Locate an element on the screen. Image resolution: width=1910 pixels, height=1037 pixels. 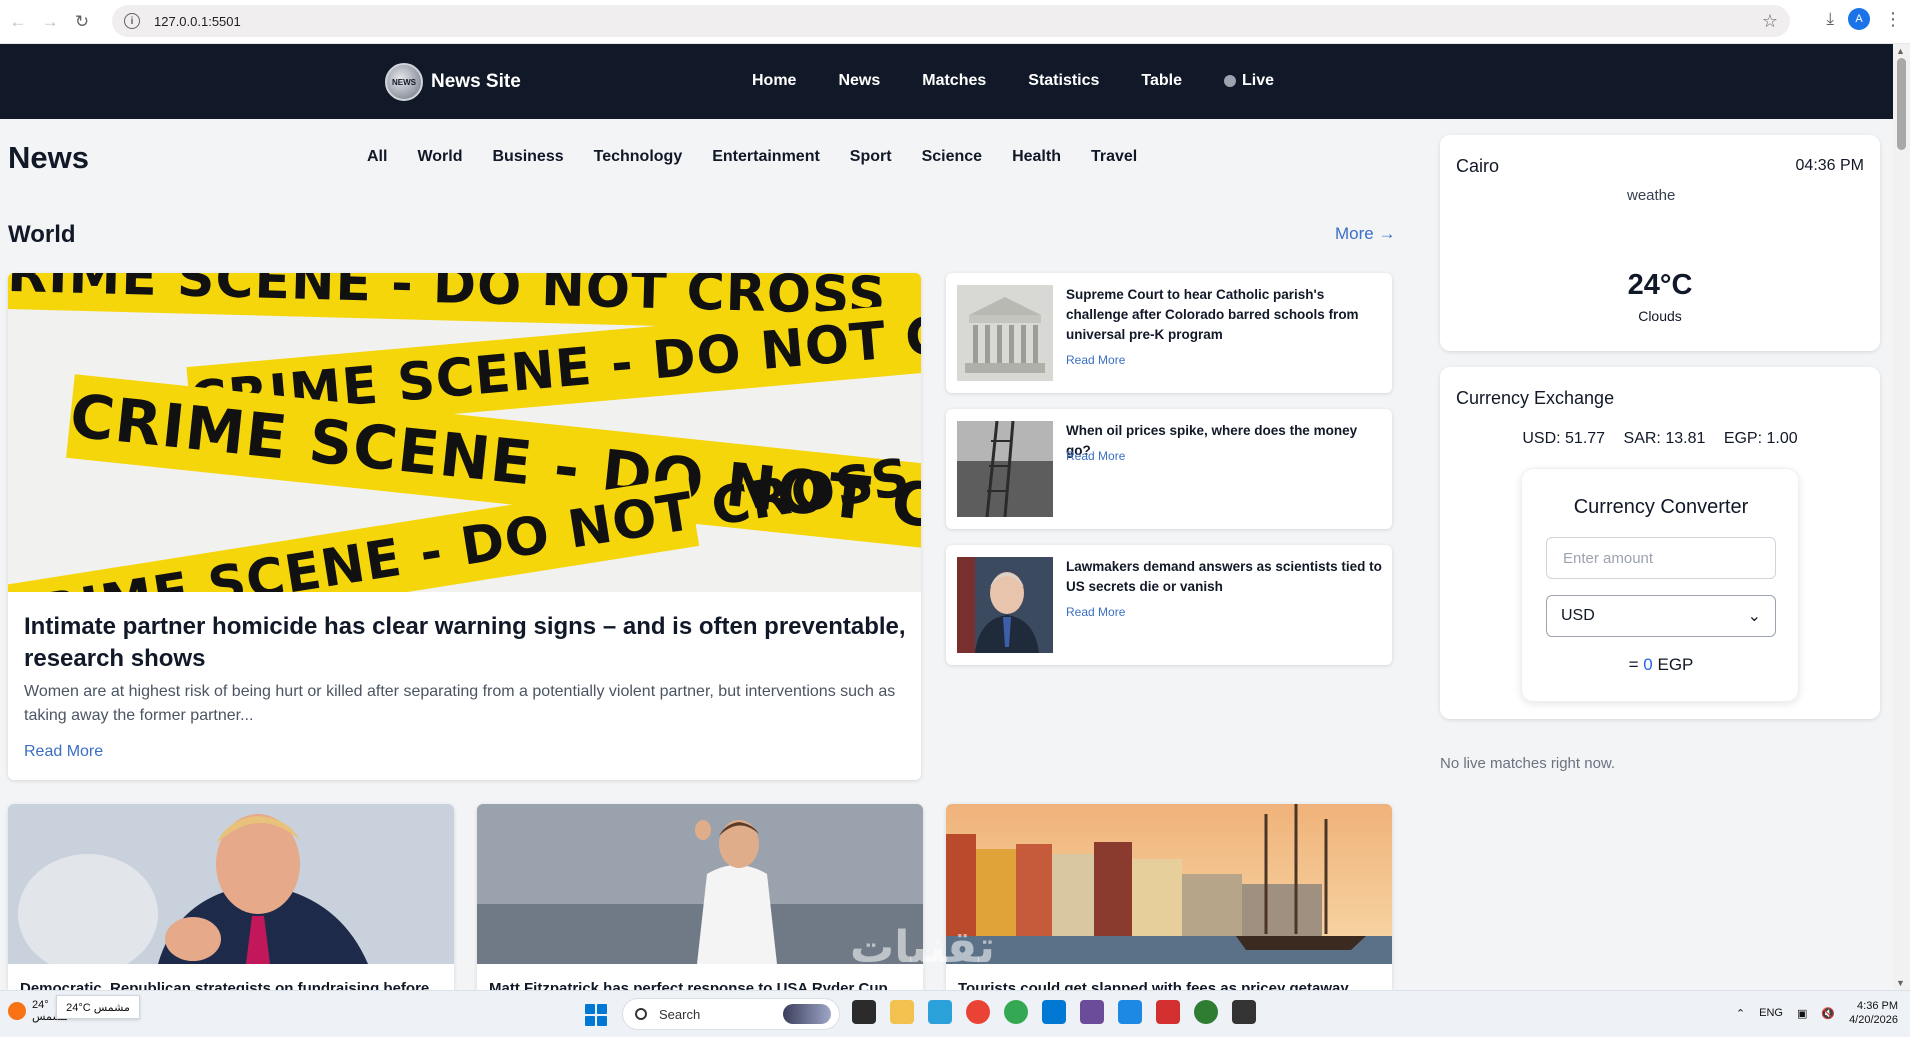
rate-sar: SAR: 13.81 is located at coordinates (1664, 438).